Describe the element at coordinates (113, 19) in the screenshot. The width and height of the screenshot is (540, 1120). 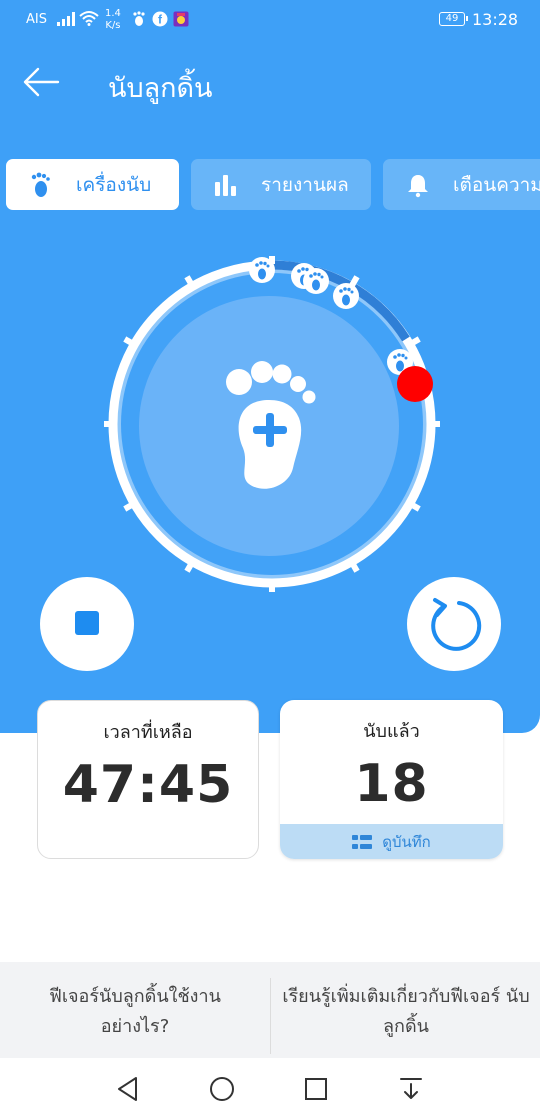
I see `network-speed: 1.4 K/s` at that location.